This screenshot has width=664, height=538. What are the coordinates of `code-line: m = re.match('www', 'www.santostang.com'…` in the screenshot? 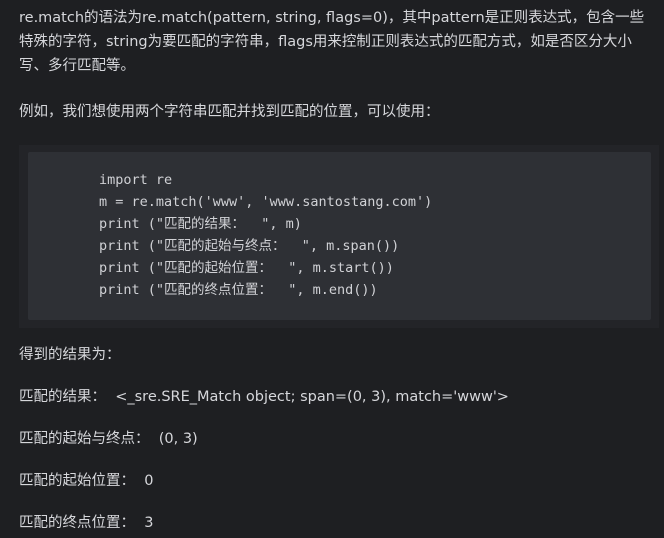 It's located at (266, 202).